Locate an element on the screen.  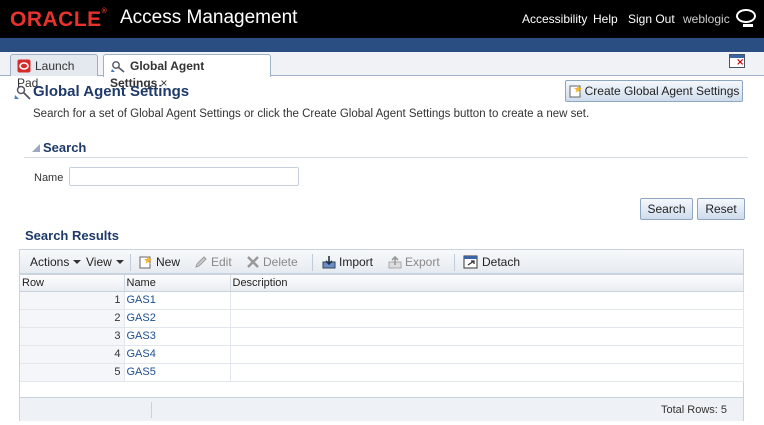
agent-settings-link: GAS1 is located at coordinates (177, 300).